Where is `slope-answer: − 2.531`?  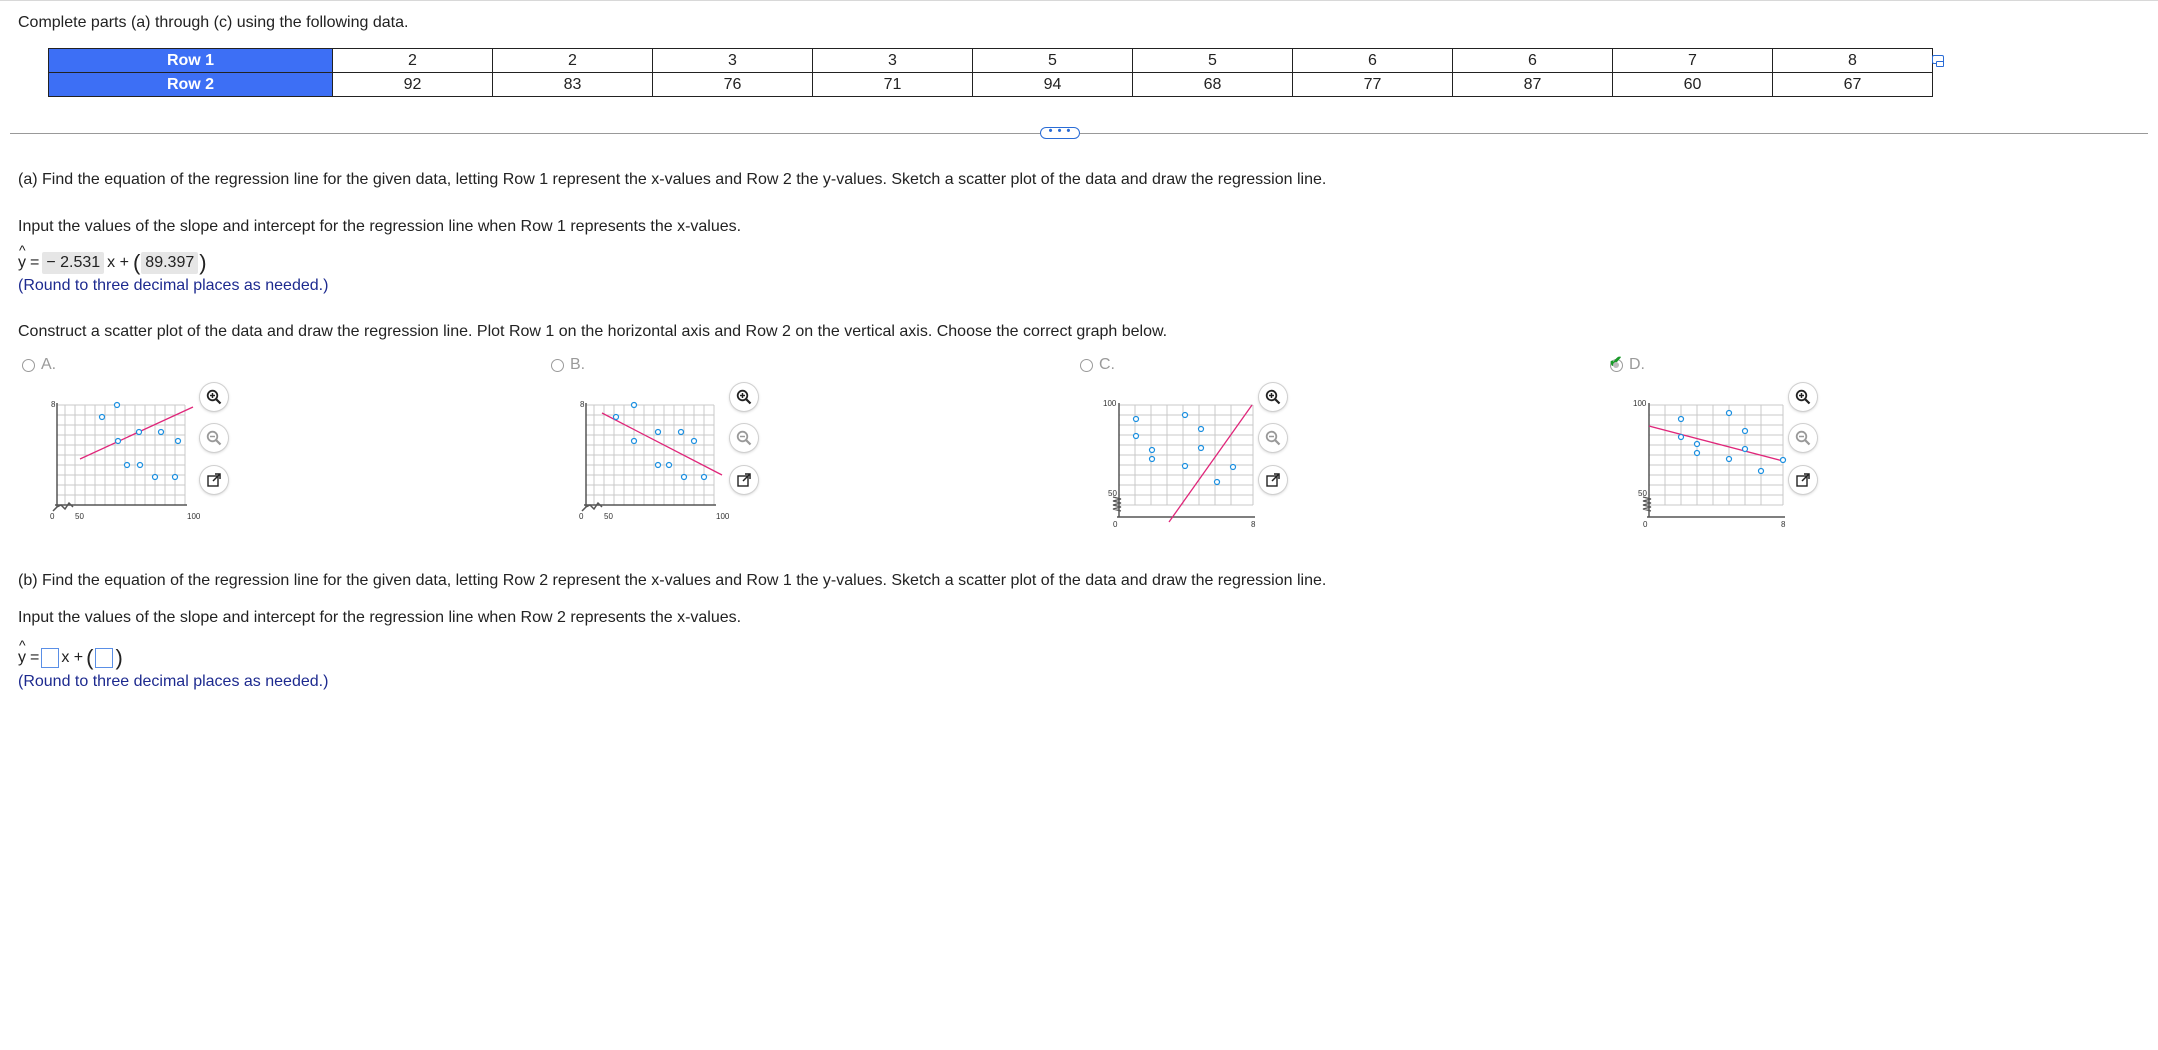 slope-answer: − 2.531 is located at coordinates (73, 263).